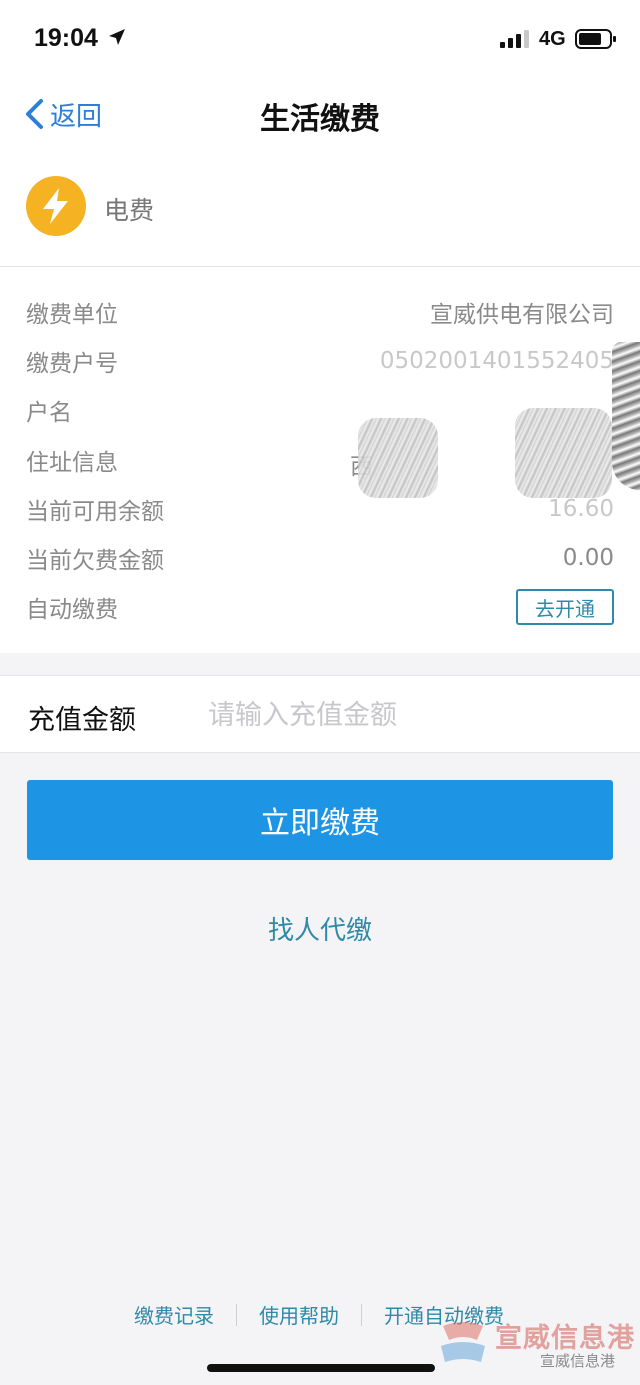 Image resolution: width=640 pixels, height=1385 pixels. I want to click on info-value: 0502001401552405, so click(496, 361).